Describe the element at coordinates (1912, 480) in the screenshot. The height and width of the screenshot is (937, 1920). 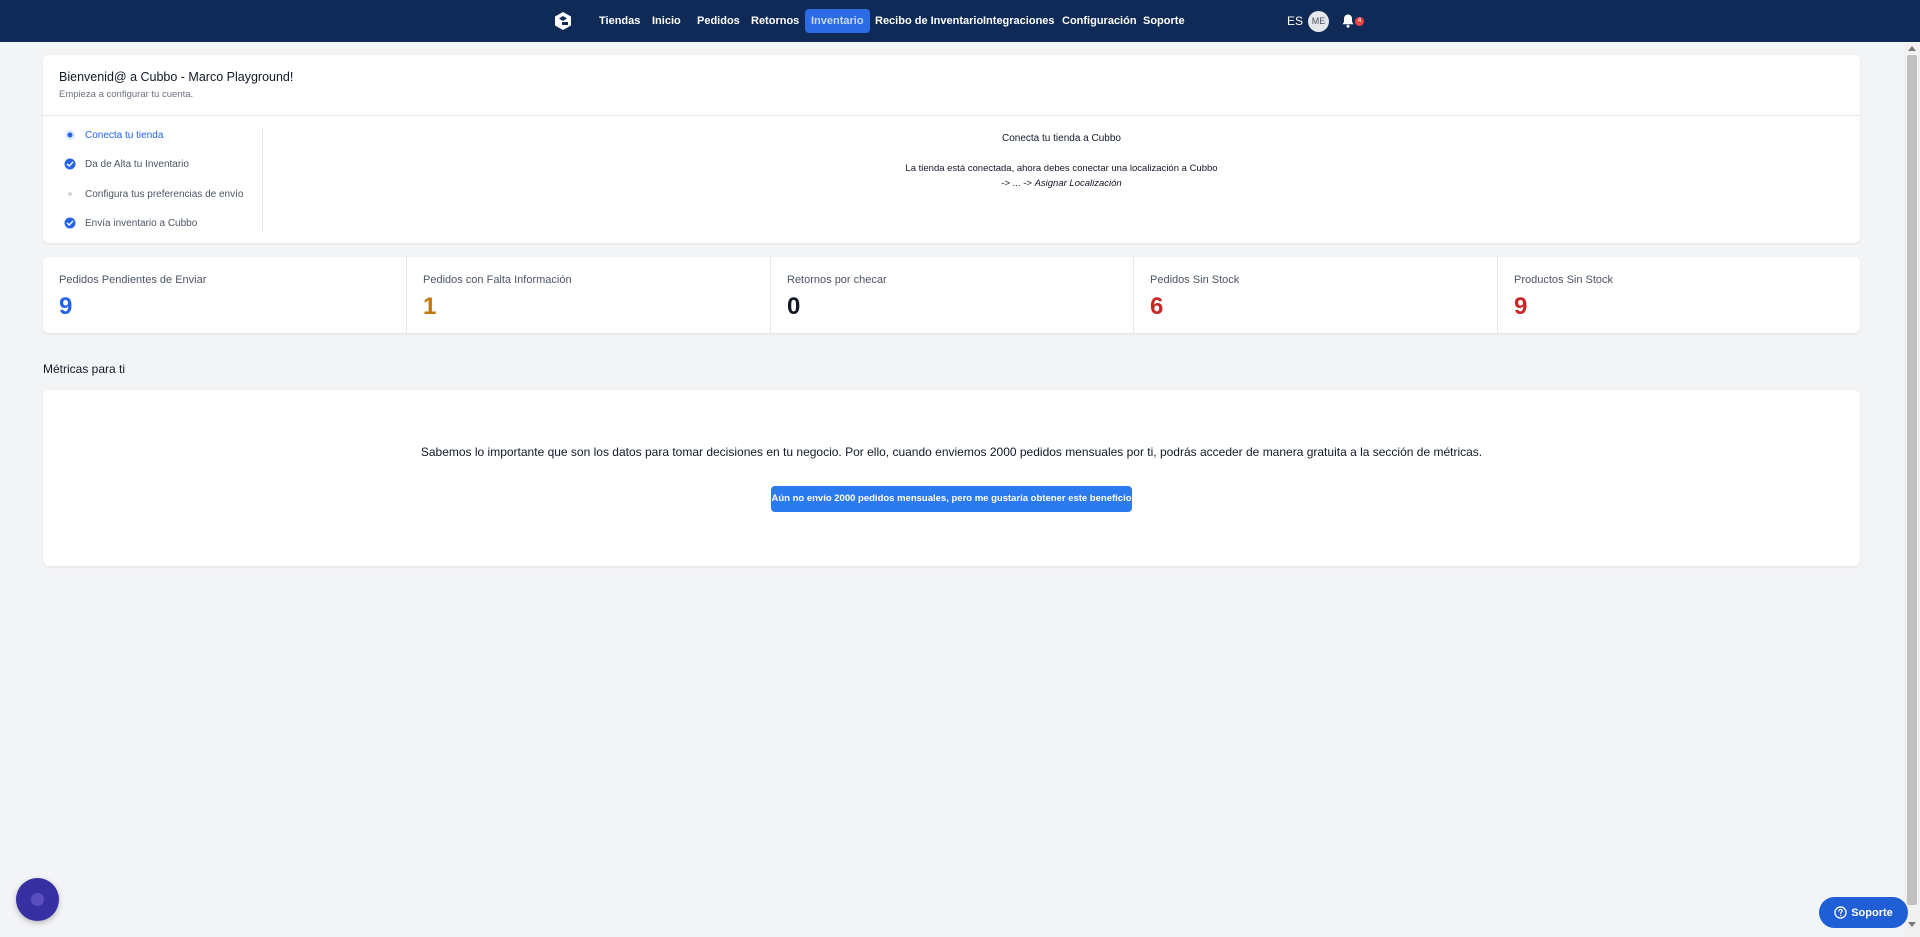
I see `scrollbar-thumb` at that location.